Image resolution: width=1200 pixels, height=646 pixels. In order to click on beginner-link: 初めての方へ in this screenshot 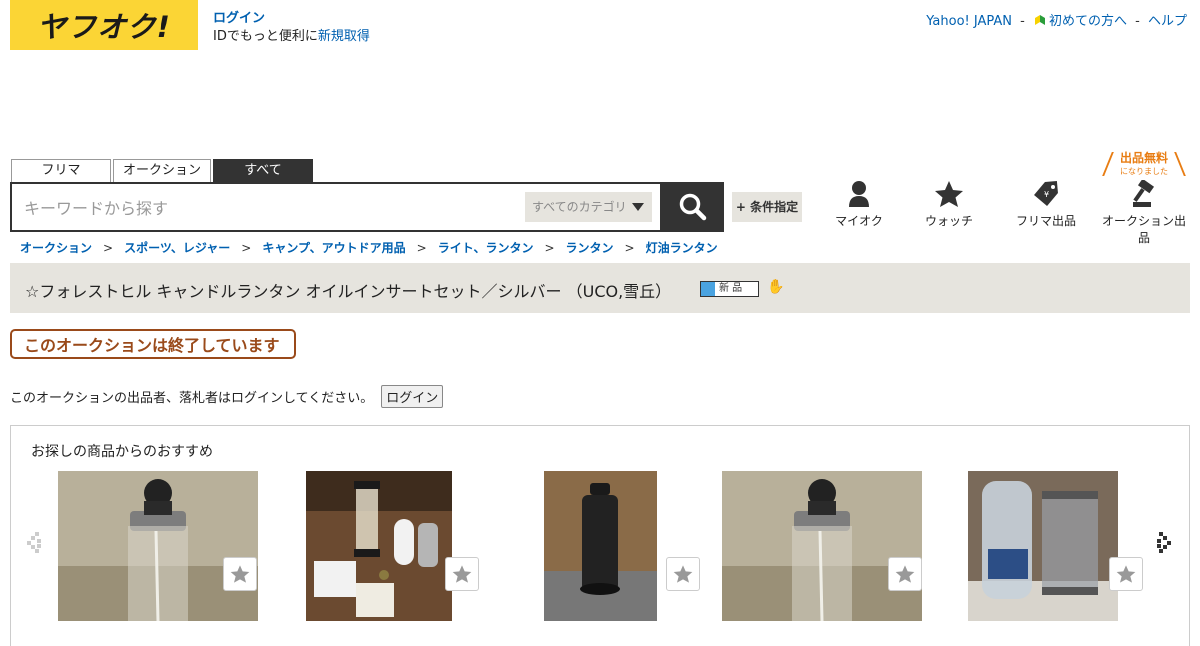, I will do `click(1088, 21)`.